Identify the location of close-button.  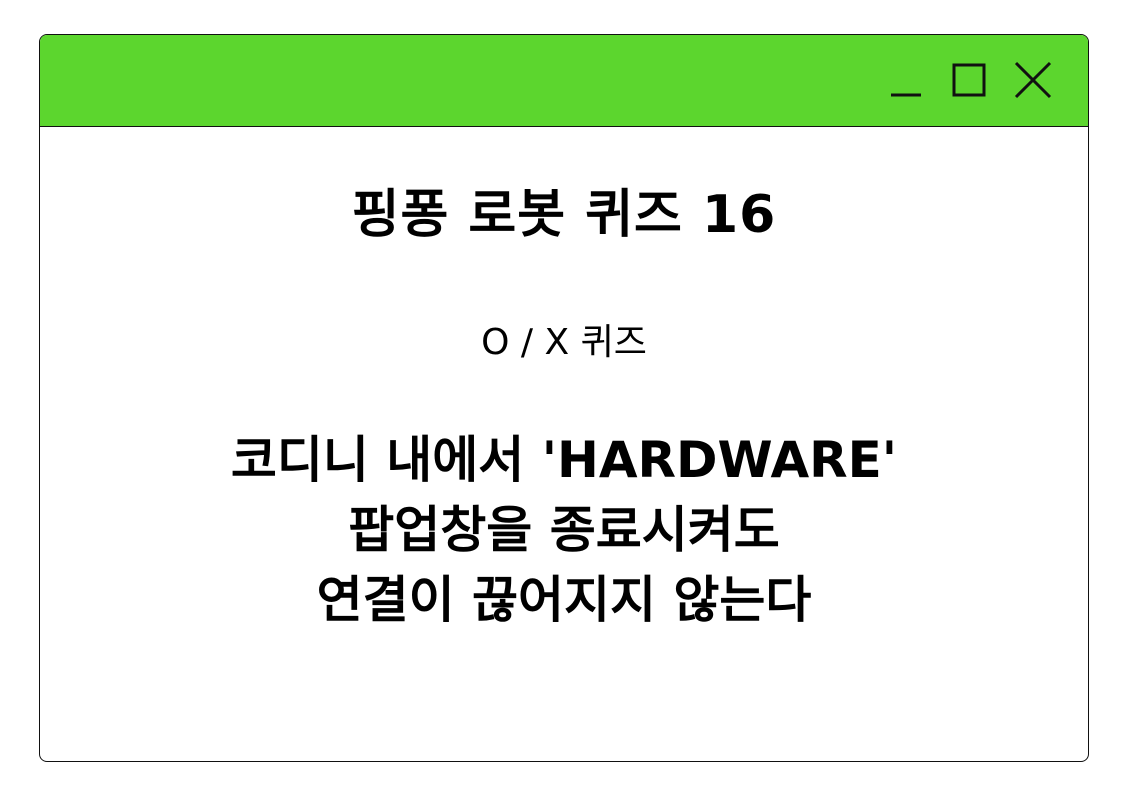
(1032, 81).